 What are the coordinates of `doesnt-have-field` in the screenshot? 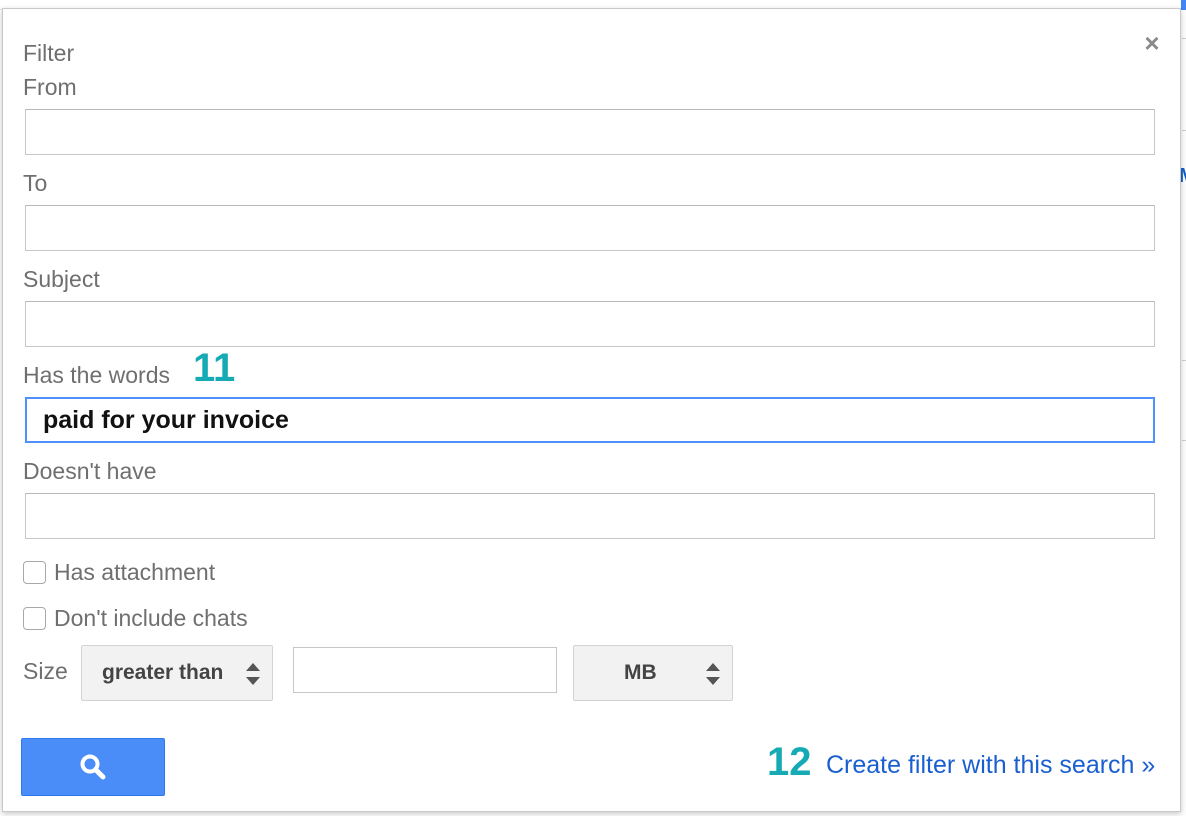 It's located at (590, 516).